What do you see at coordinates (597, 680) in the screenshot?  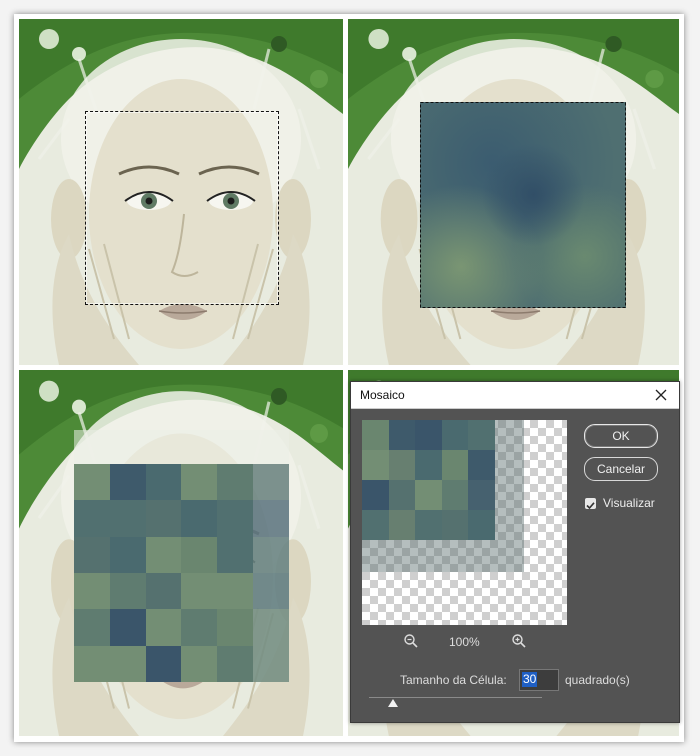 I see `cell-size-unit: quadrado(s)` at bounding box center [597, 680].